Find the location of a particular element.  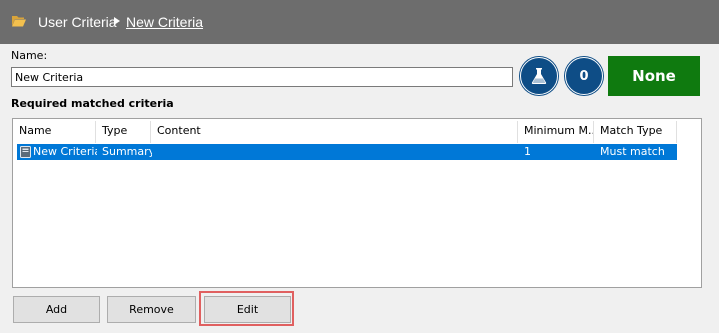

name-label: Name: is located at coordinates (29, 55).